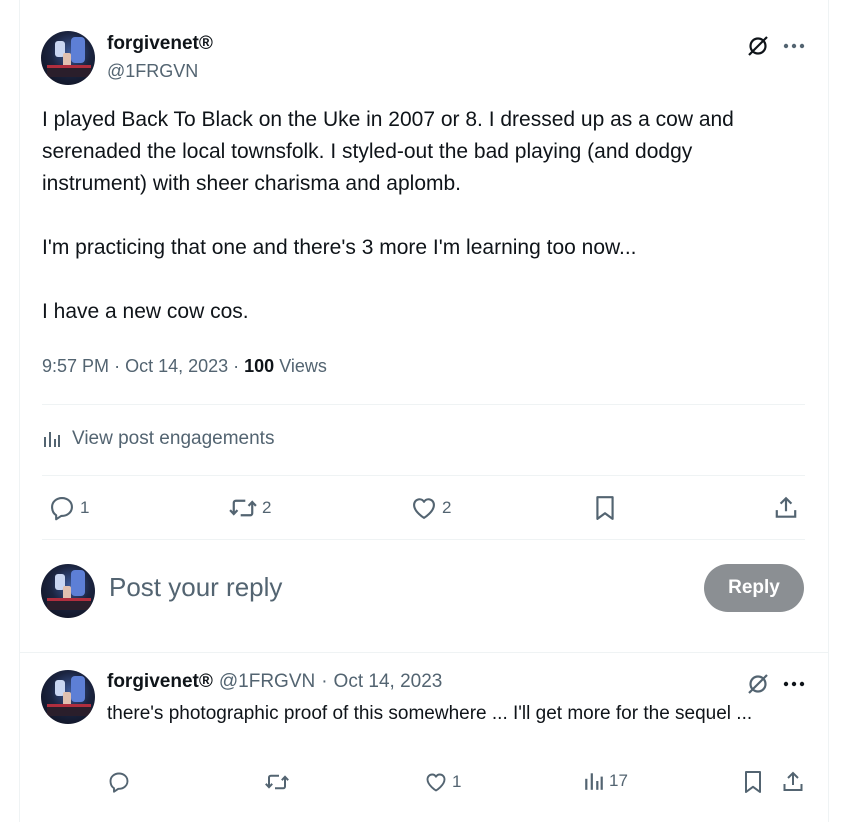 Image resolution: width=847 pixels, height=822 pixels. What do you see at coordinates (85, 507) in the screenshot?
I see `reply-count: 1` at bounding box center [85, 507].